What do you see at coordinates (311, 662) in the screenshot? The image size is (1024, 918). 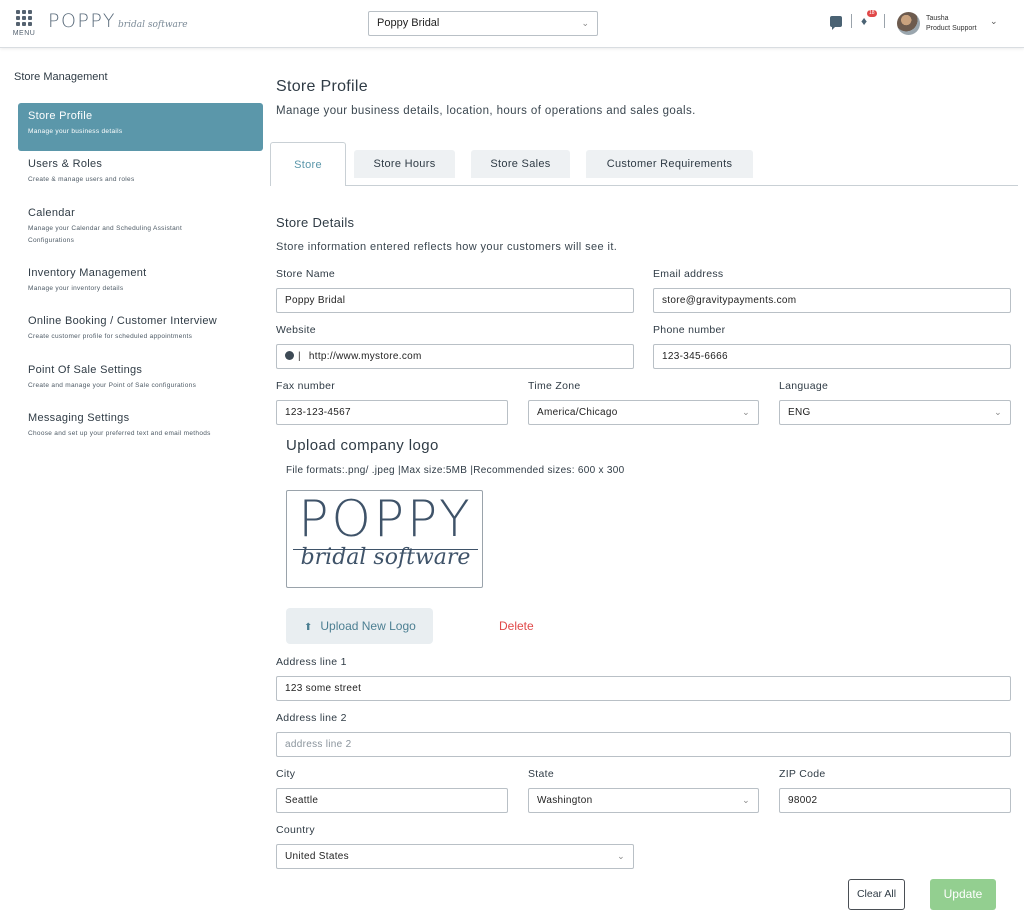 I see `address1-label: Address line 1` at bounding box center [311, 662].